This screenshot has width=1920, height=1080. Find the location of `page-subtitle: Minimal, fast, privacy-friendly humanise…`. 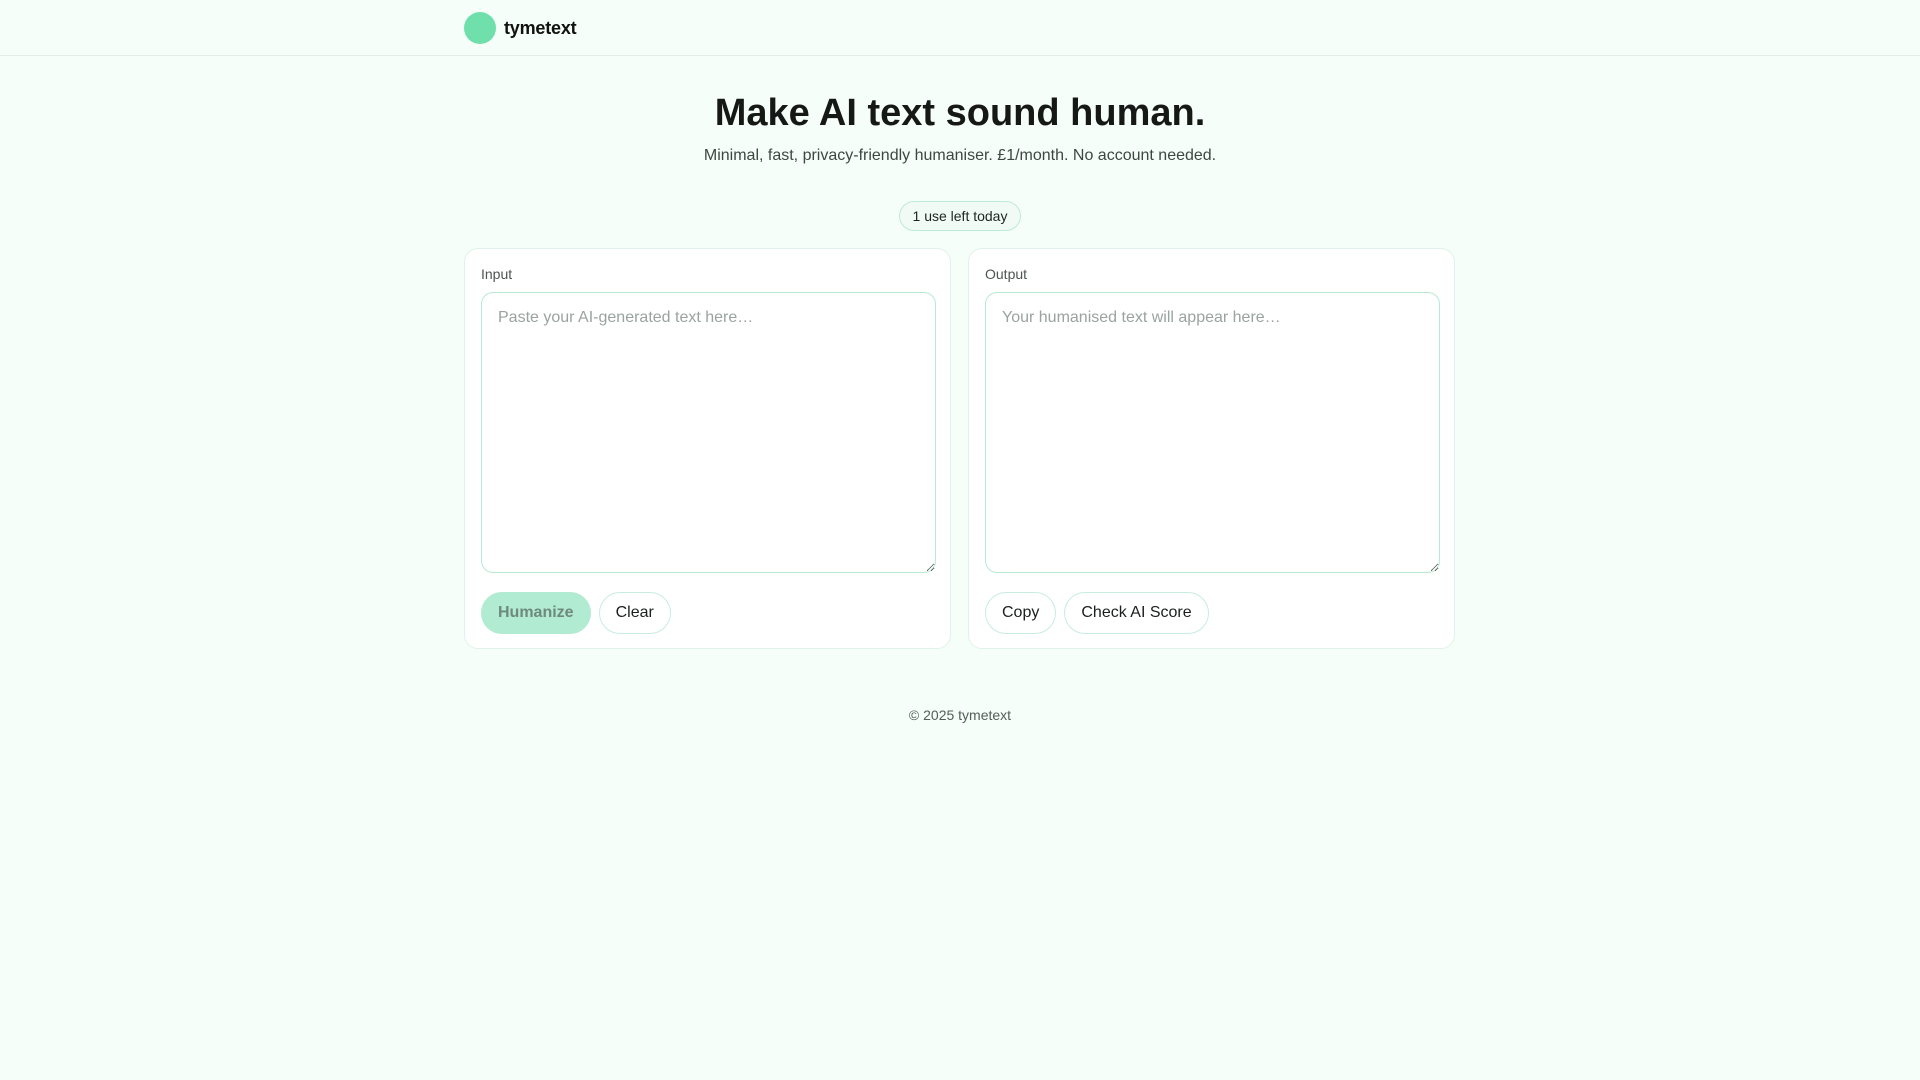

page-subtitle: Minimal, fast, privacy-friendly humanise… is located at coordinates (960, 155).